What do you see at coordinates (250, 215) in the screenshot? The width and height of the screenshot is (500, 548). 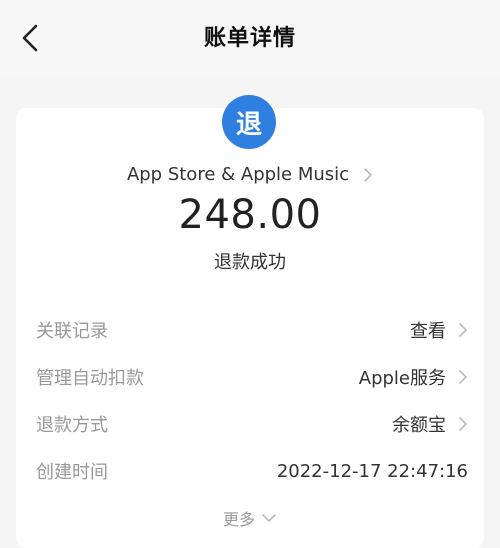 I see `amount-value: 248.00` at bounding box center [250, 215].